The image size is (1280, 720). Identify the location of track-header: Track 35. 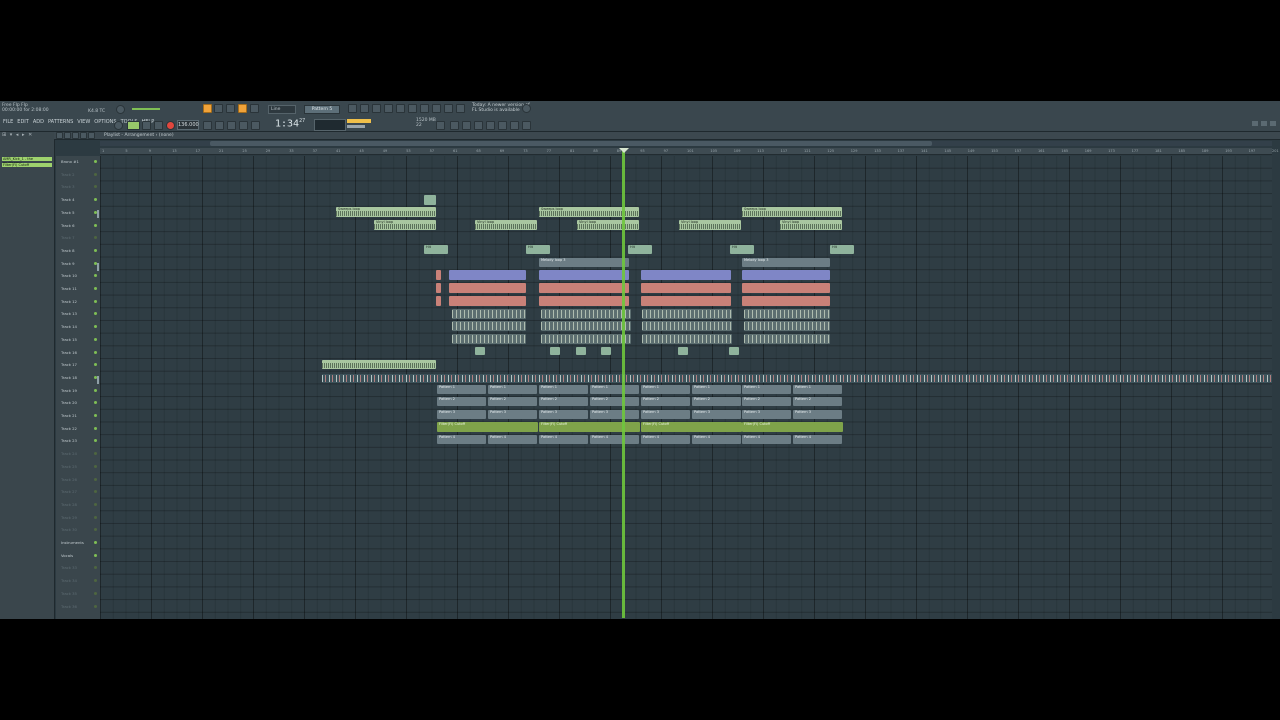
(78, 594).